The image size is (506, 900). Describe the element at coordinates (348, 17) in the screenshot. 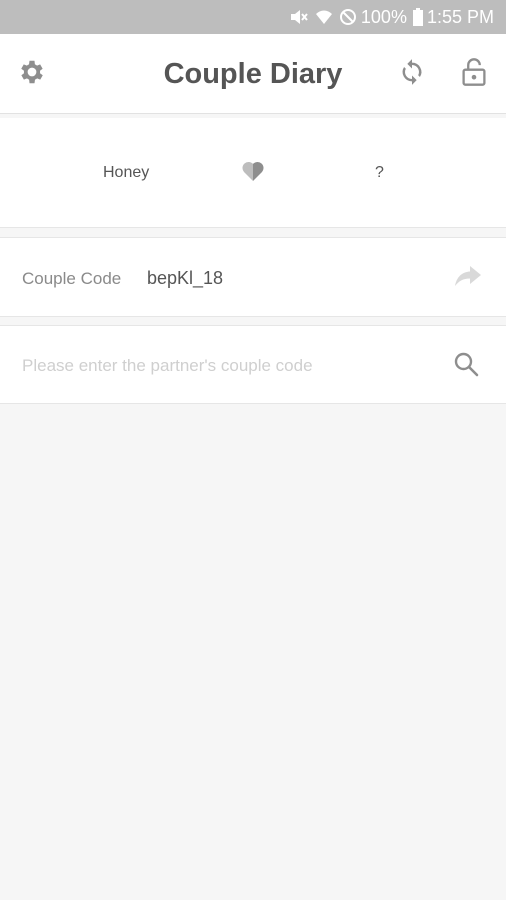

I see `do-not-disturb-icon` at that location.